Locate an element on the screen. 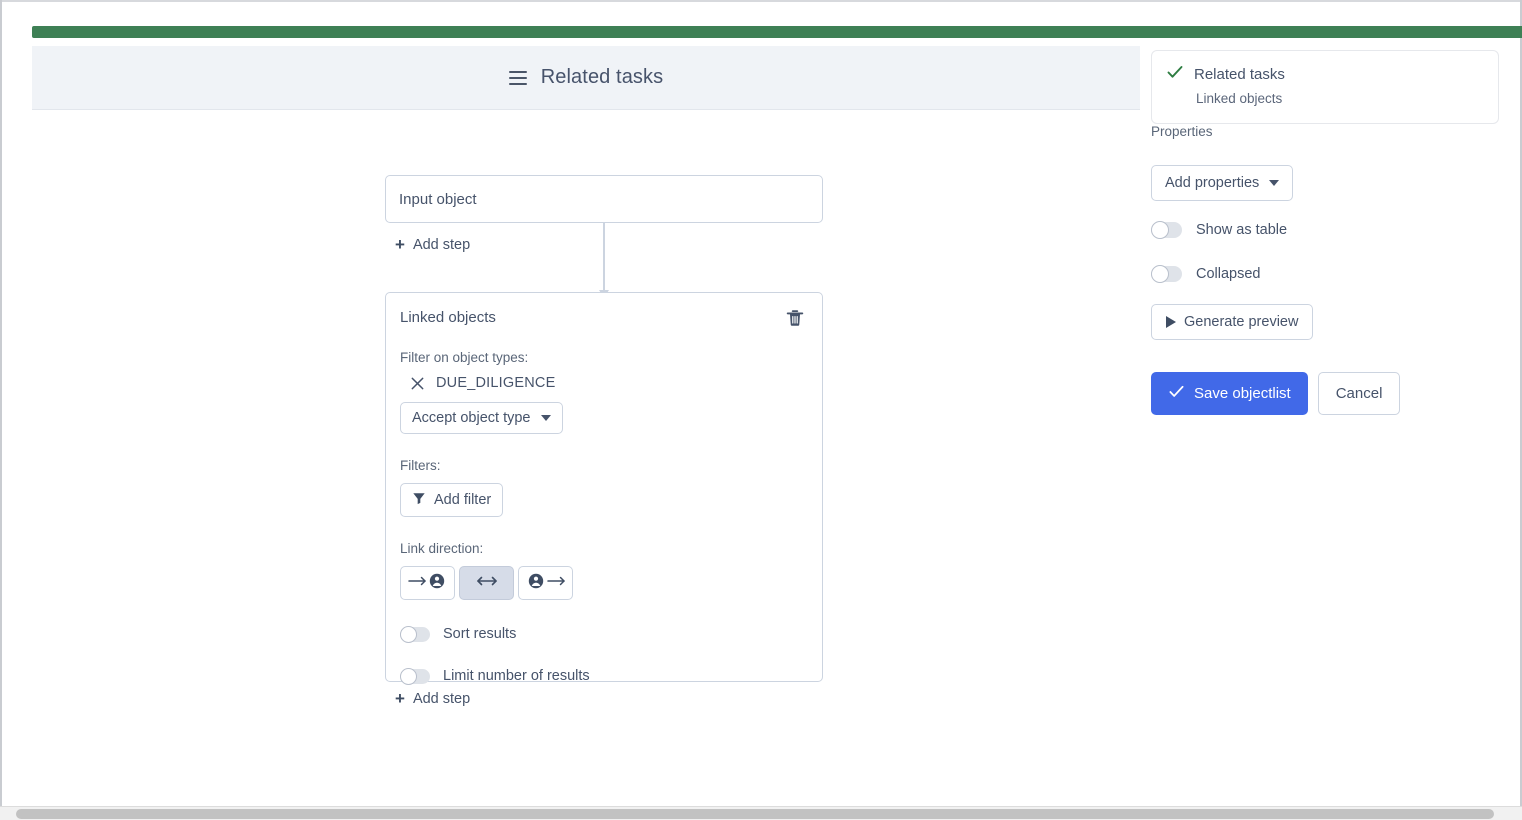 Image resolution: width=1522 pixels, height=820 pixels. show-as-table-toggle is located at coordinates (1166, 230).